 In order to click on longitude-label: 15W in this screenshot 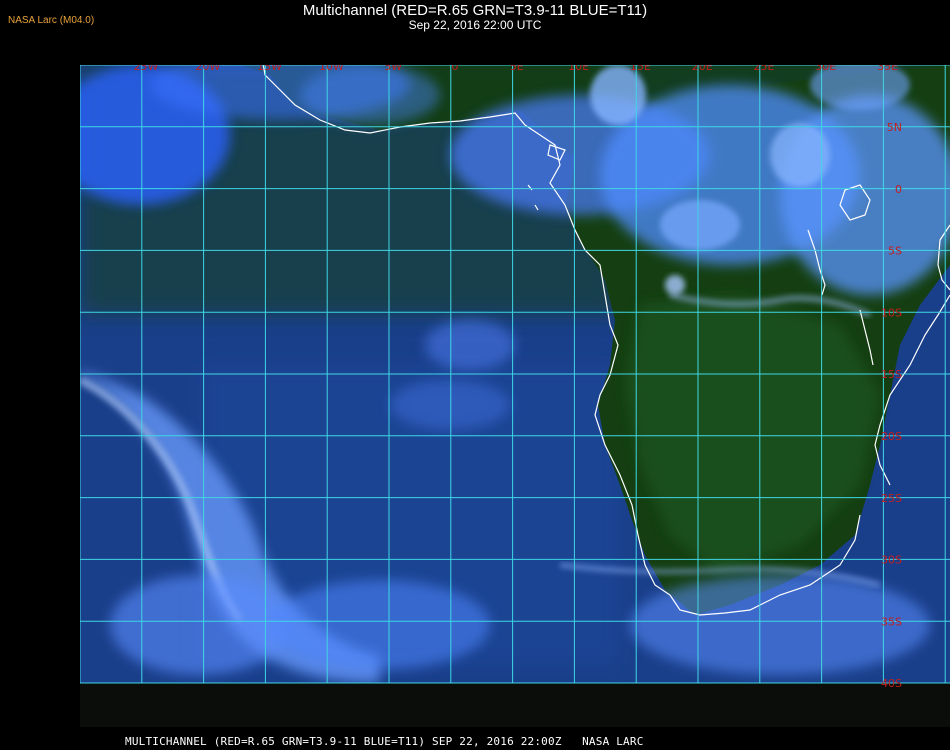, I will do `click(269, 69)`.